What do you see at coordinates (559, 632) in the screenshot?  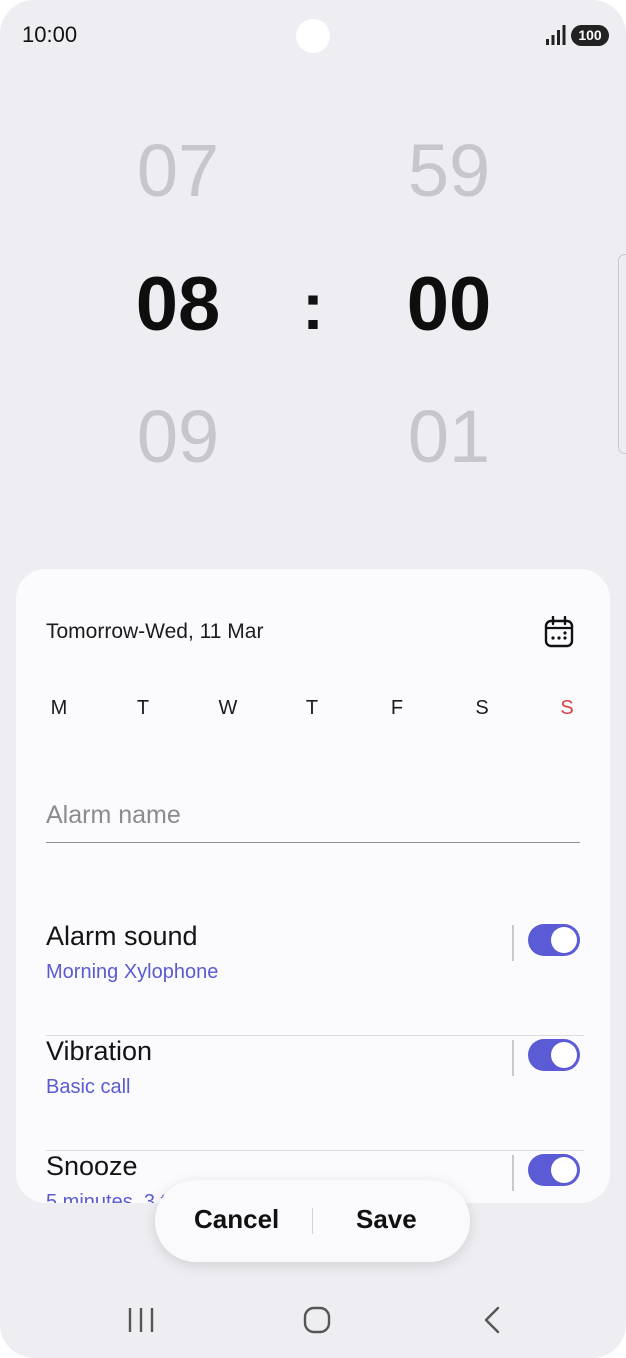 I see `calendar-icon` at bounding box center [559, 632].